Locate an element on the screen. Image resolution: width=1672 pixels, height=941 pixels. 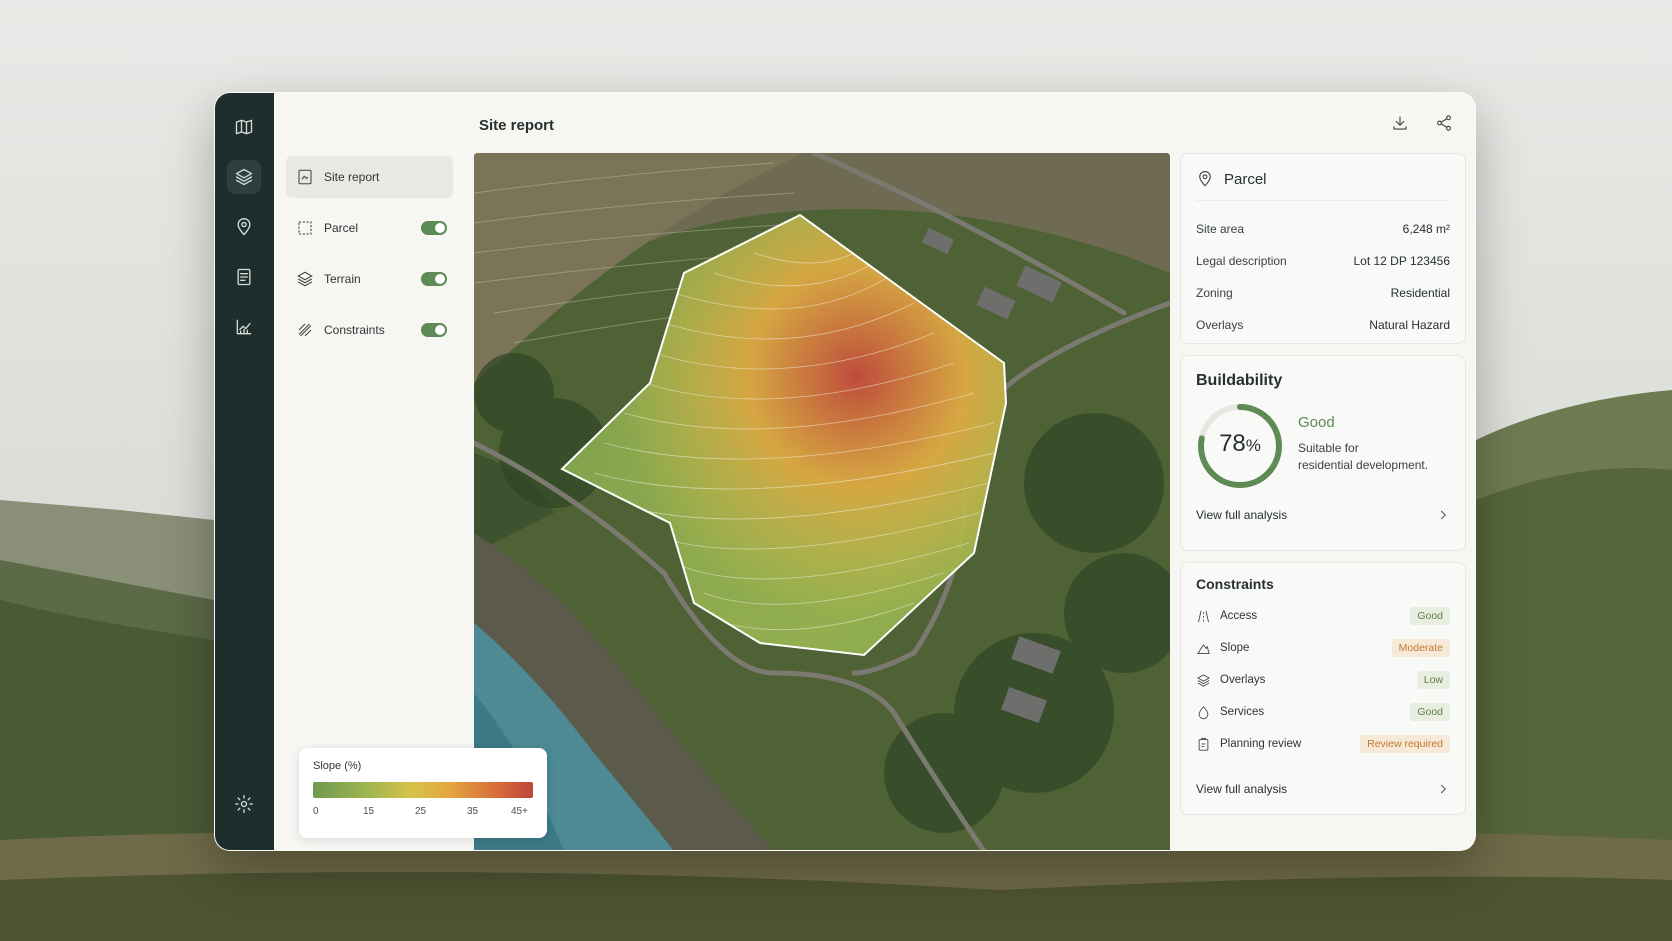
sidebar-item-constraints: Constraints is located at coordinates (369, 330).